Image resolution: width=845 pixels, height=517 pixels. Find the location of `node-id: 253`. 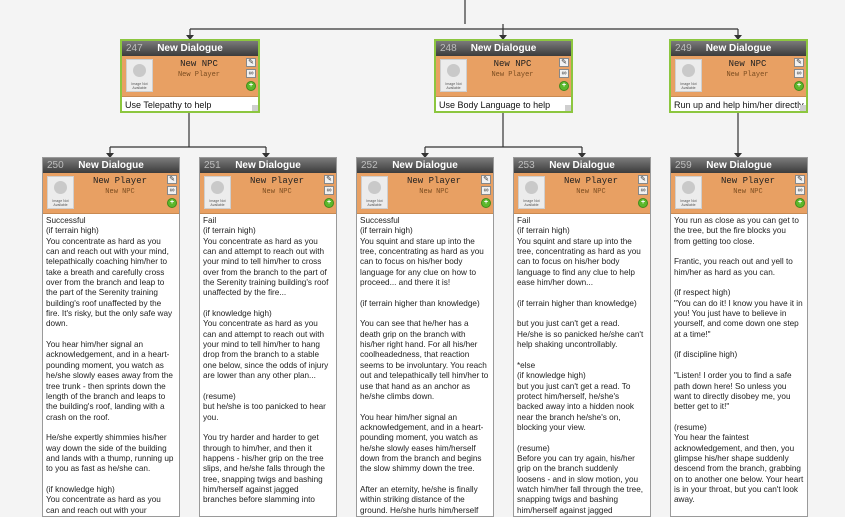

node-id: 253 is located at coordinates (526, 165).